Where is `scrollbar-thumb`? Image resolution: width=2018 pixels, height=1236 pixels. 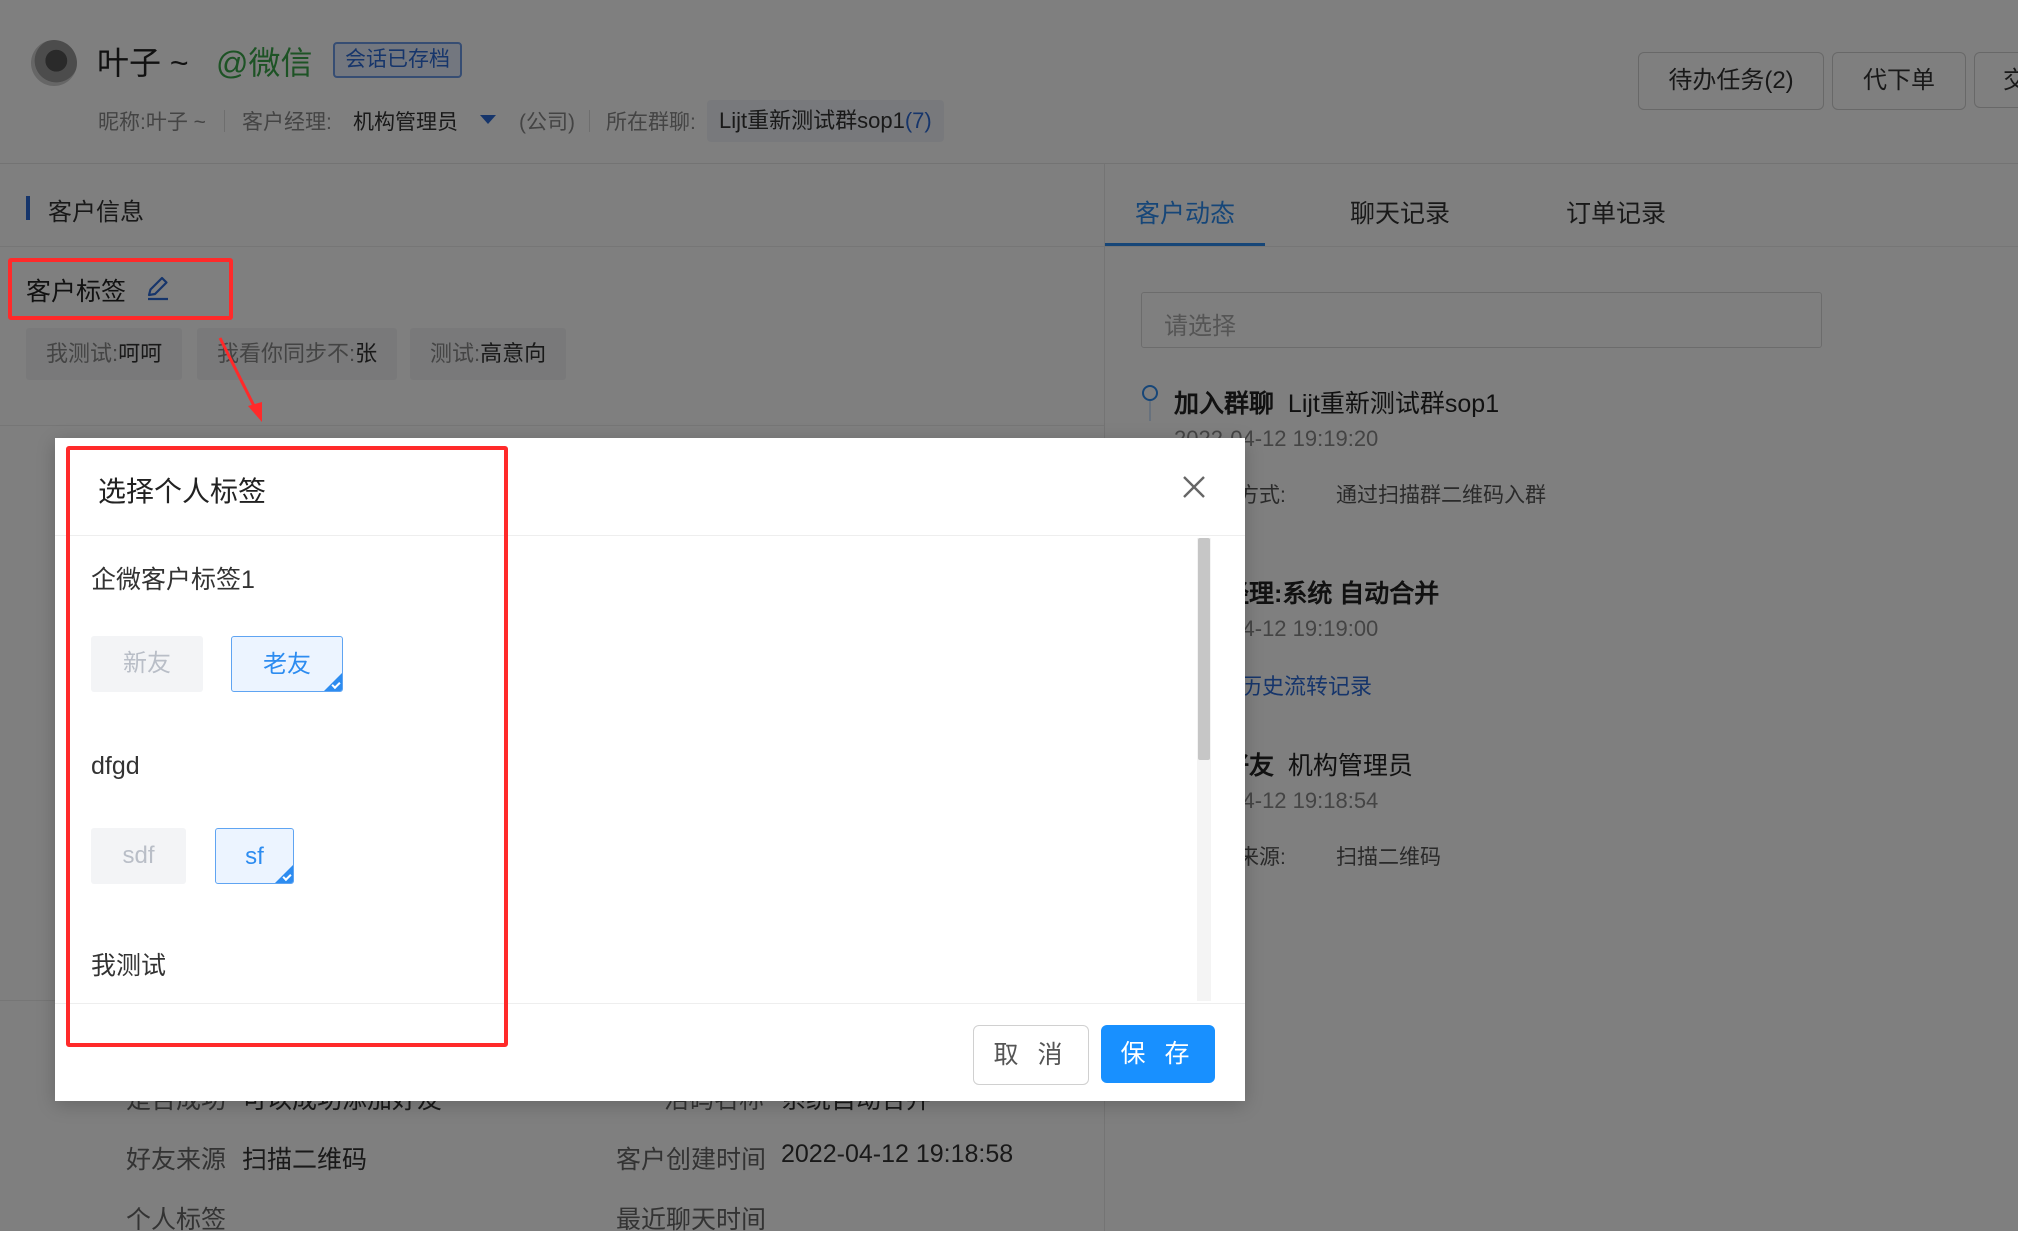 scrollbar-thumb is located at coordinates (1204, 649).